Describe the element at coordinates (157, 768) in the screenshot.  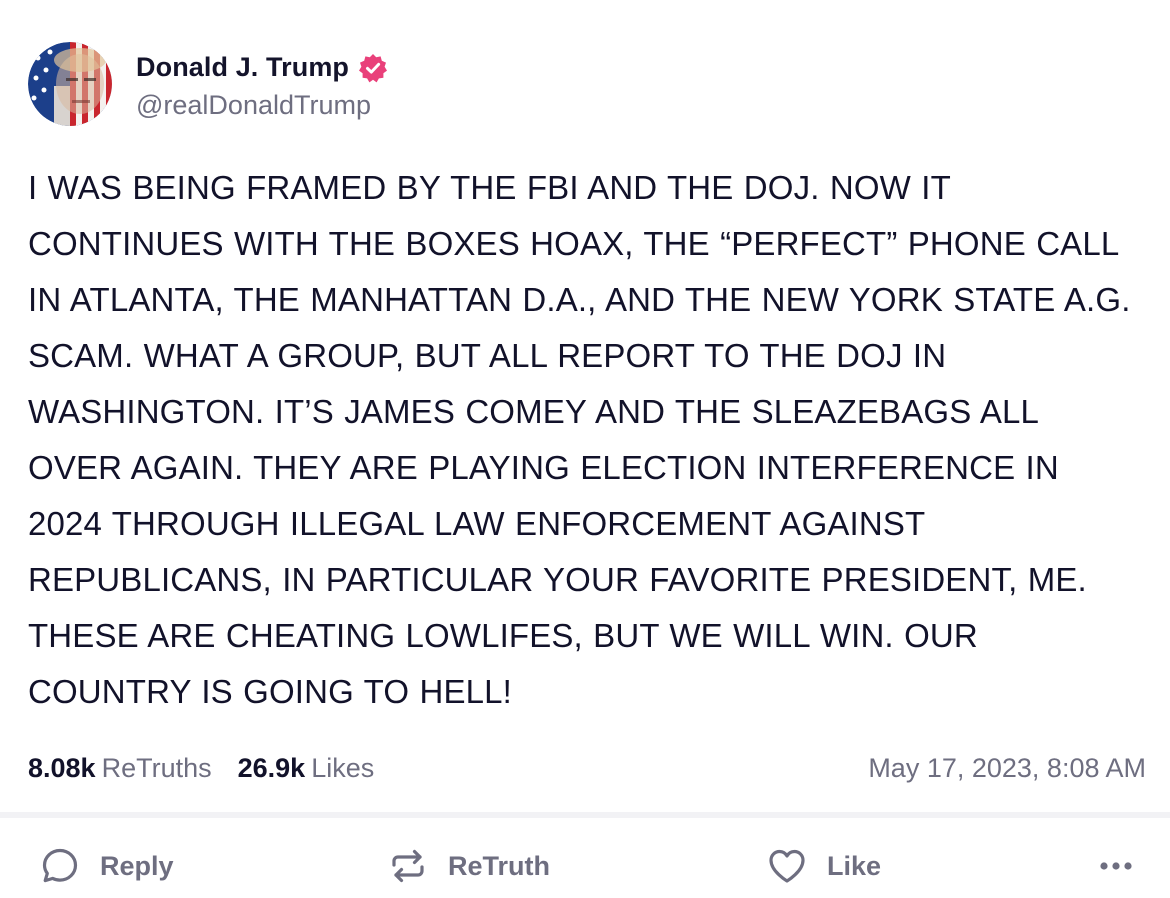
I see `retruths-label: ReTruths` at that location.